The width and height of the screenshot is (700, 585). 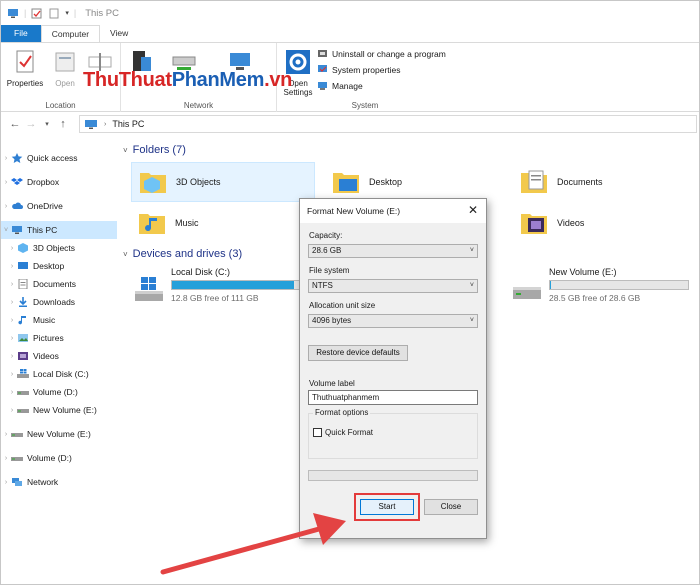 What do you see at coordinates (326, 235) in the screenshot?
I see `capacity-label: Capacity:` at bounding box center [326, 235].